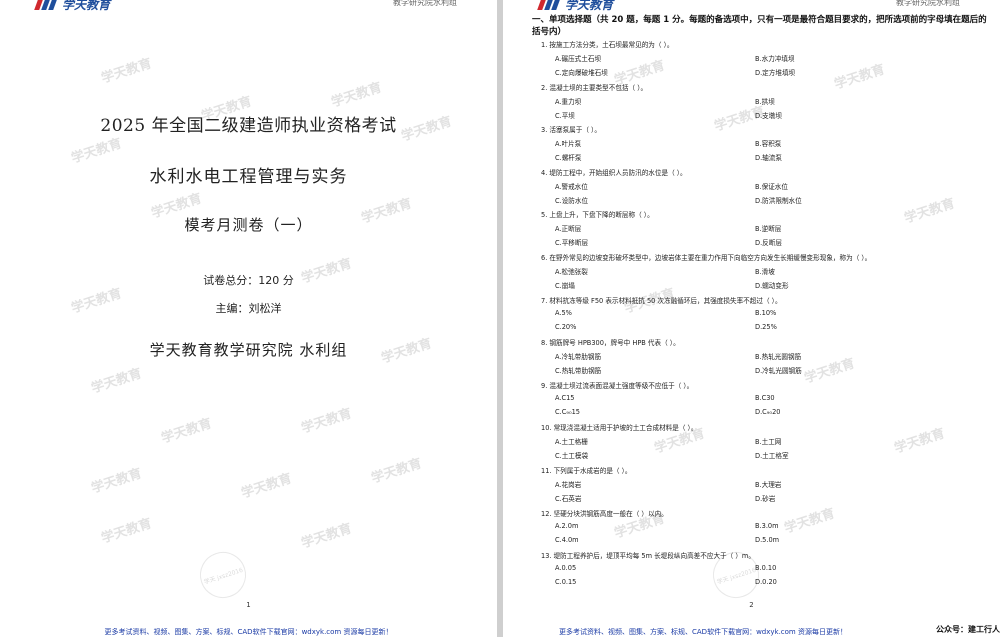  Describe the element at coordinates (248, 308) in the screenshot. I see `chief-editor: 主编：刘松洋` at that location.